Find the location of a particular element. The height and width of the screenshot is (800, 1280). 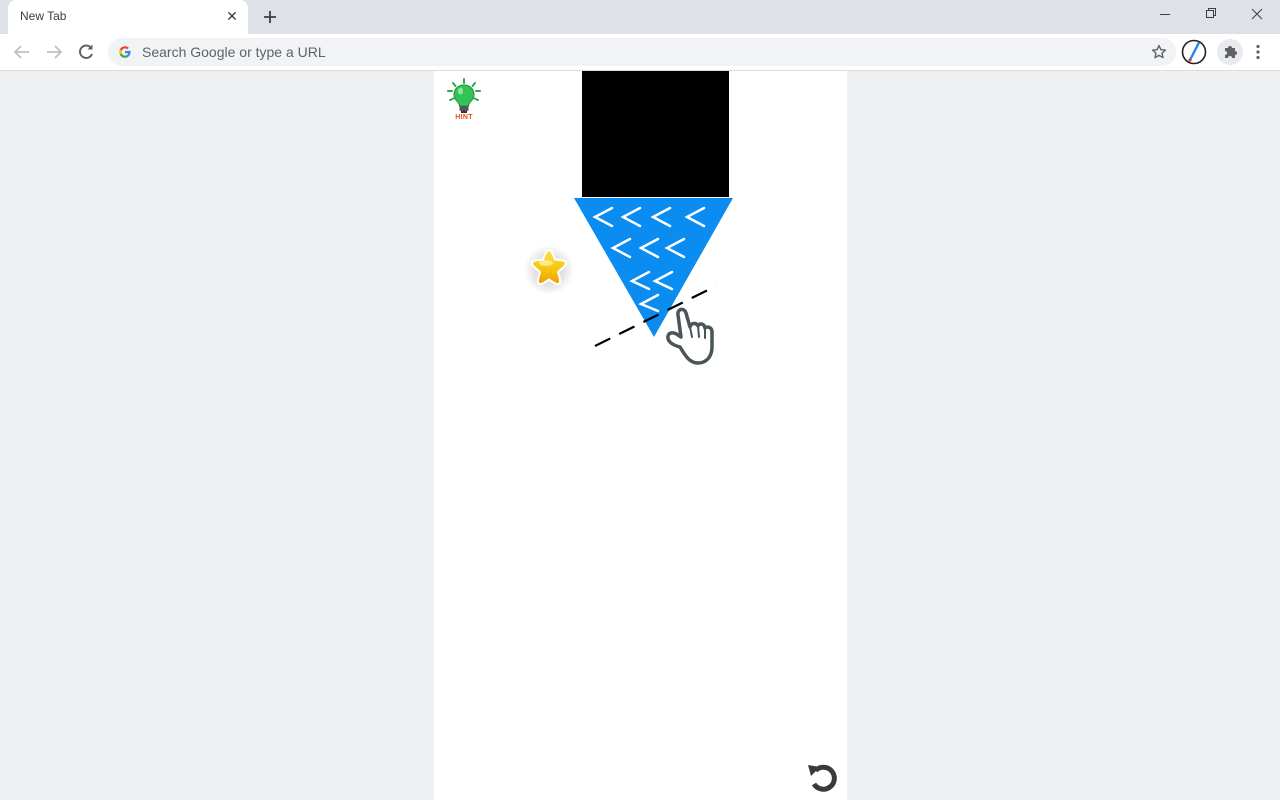

tab-strip: New Tab ✕ is located at coordinates (640, 17).